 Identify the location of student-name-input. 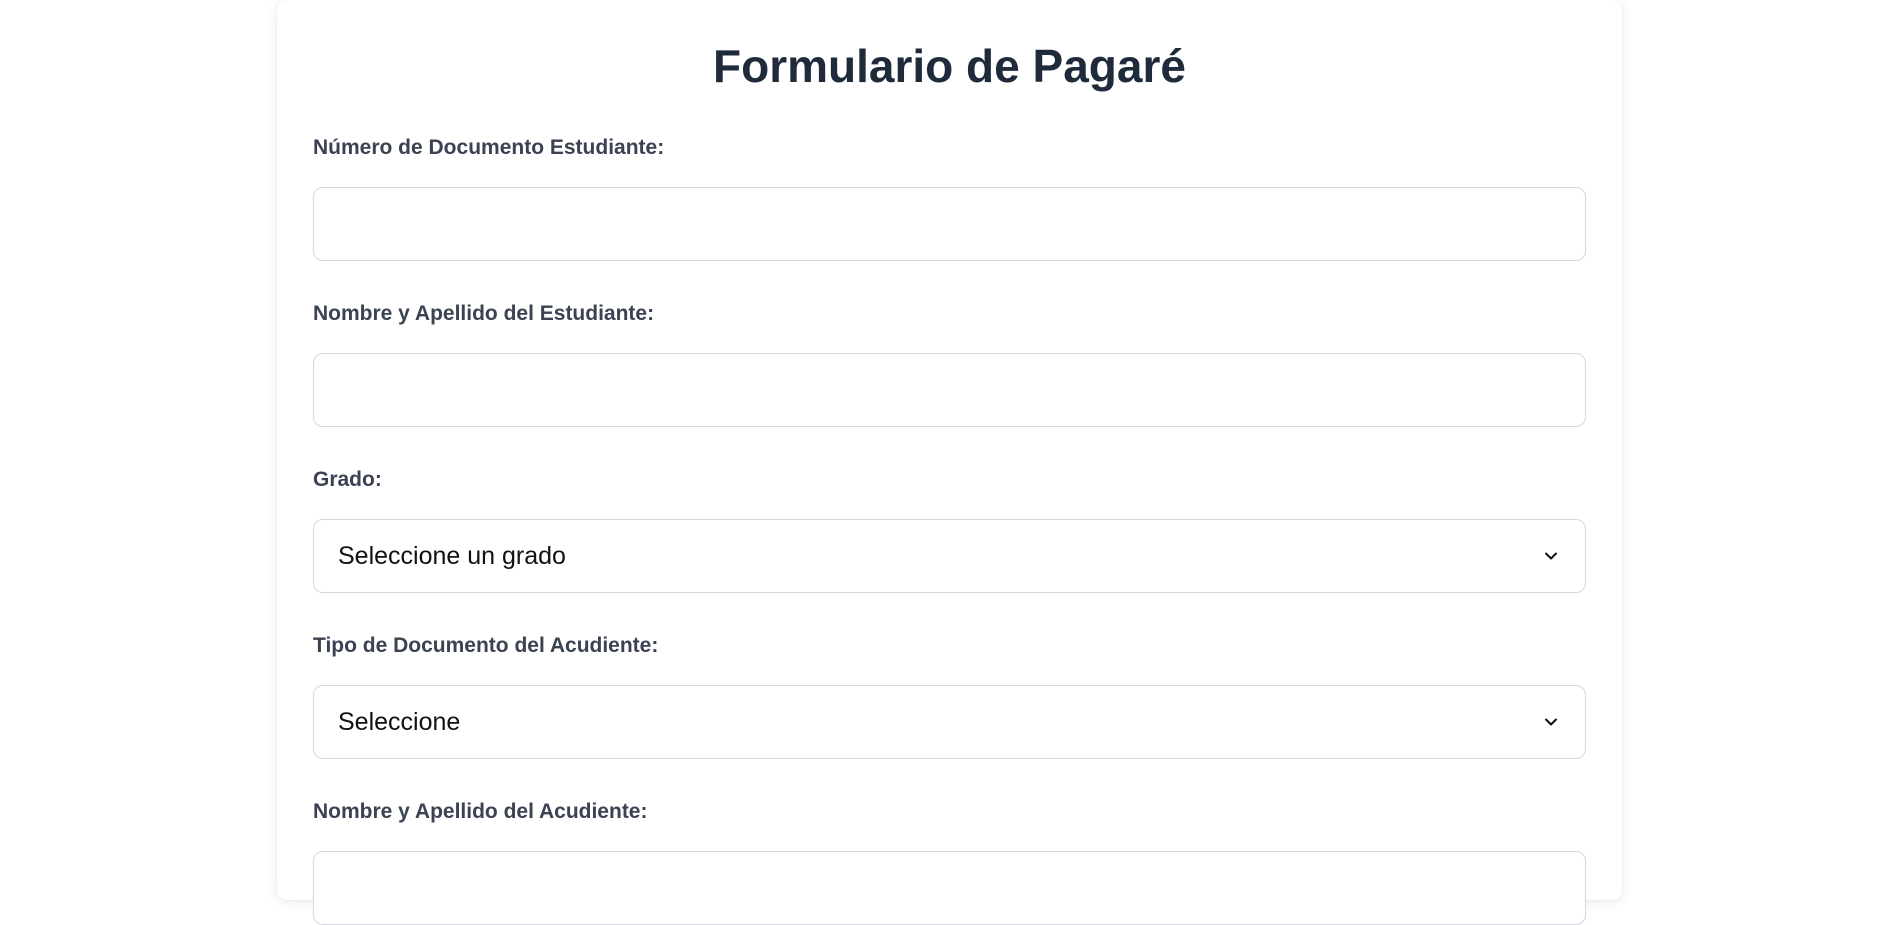
(949, 390).